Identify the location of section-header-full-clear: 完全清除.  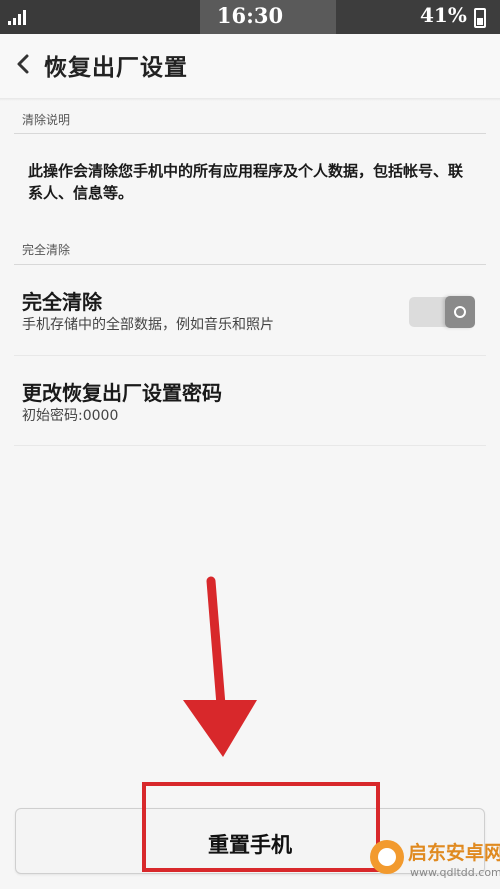
(46, 250).